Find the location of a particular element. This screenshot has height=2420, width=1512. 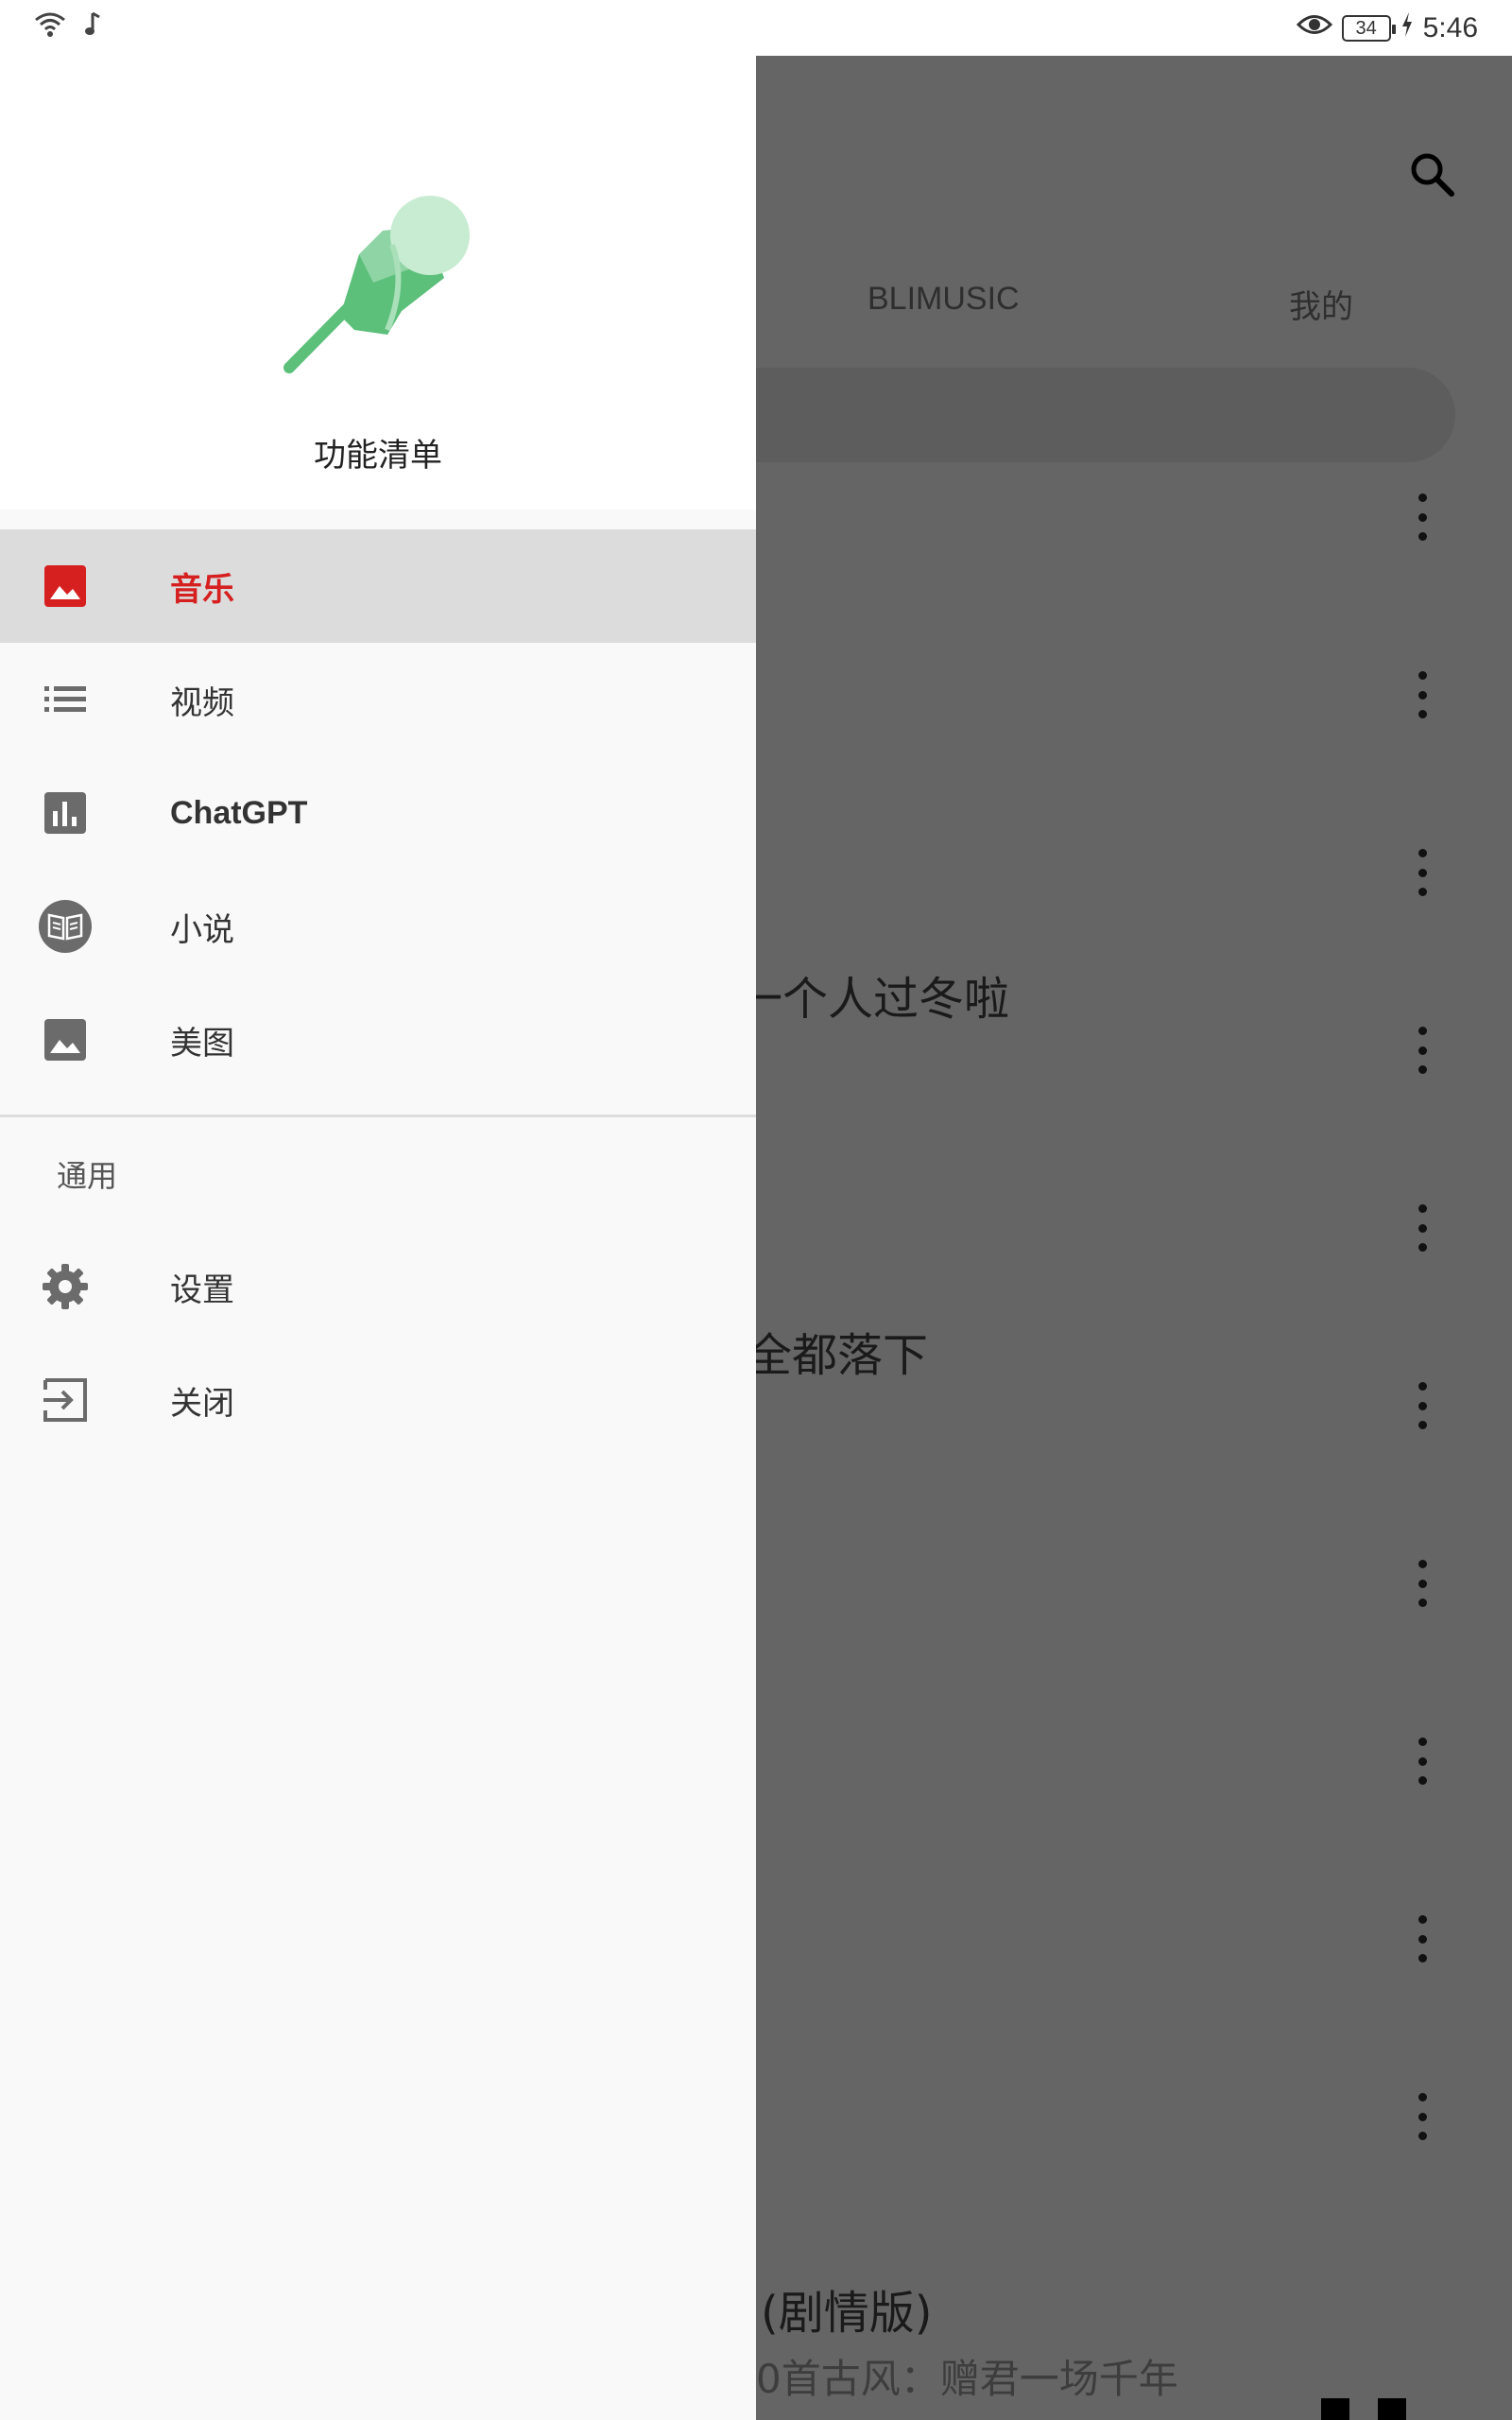

charging-icon is located at coordinates (1407, 28).